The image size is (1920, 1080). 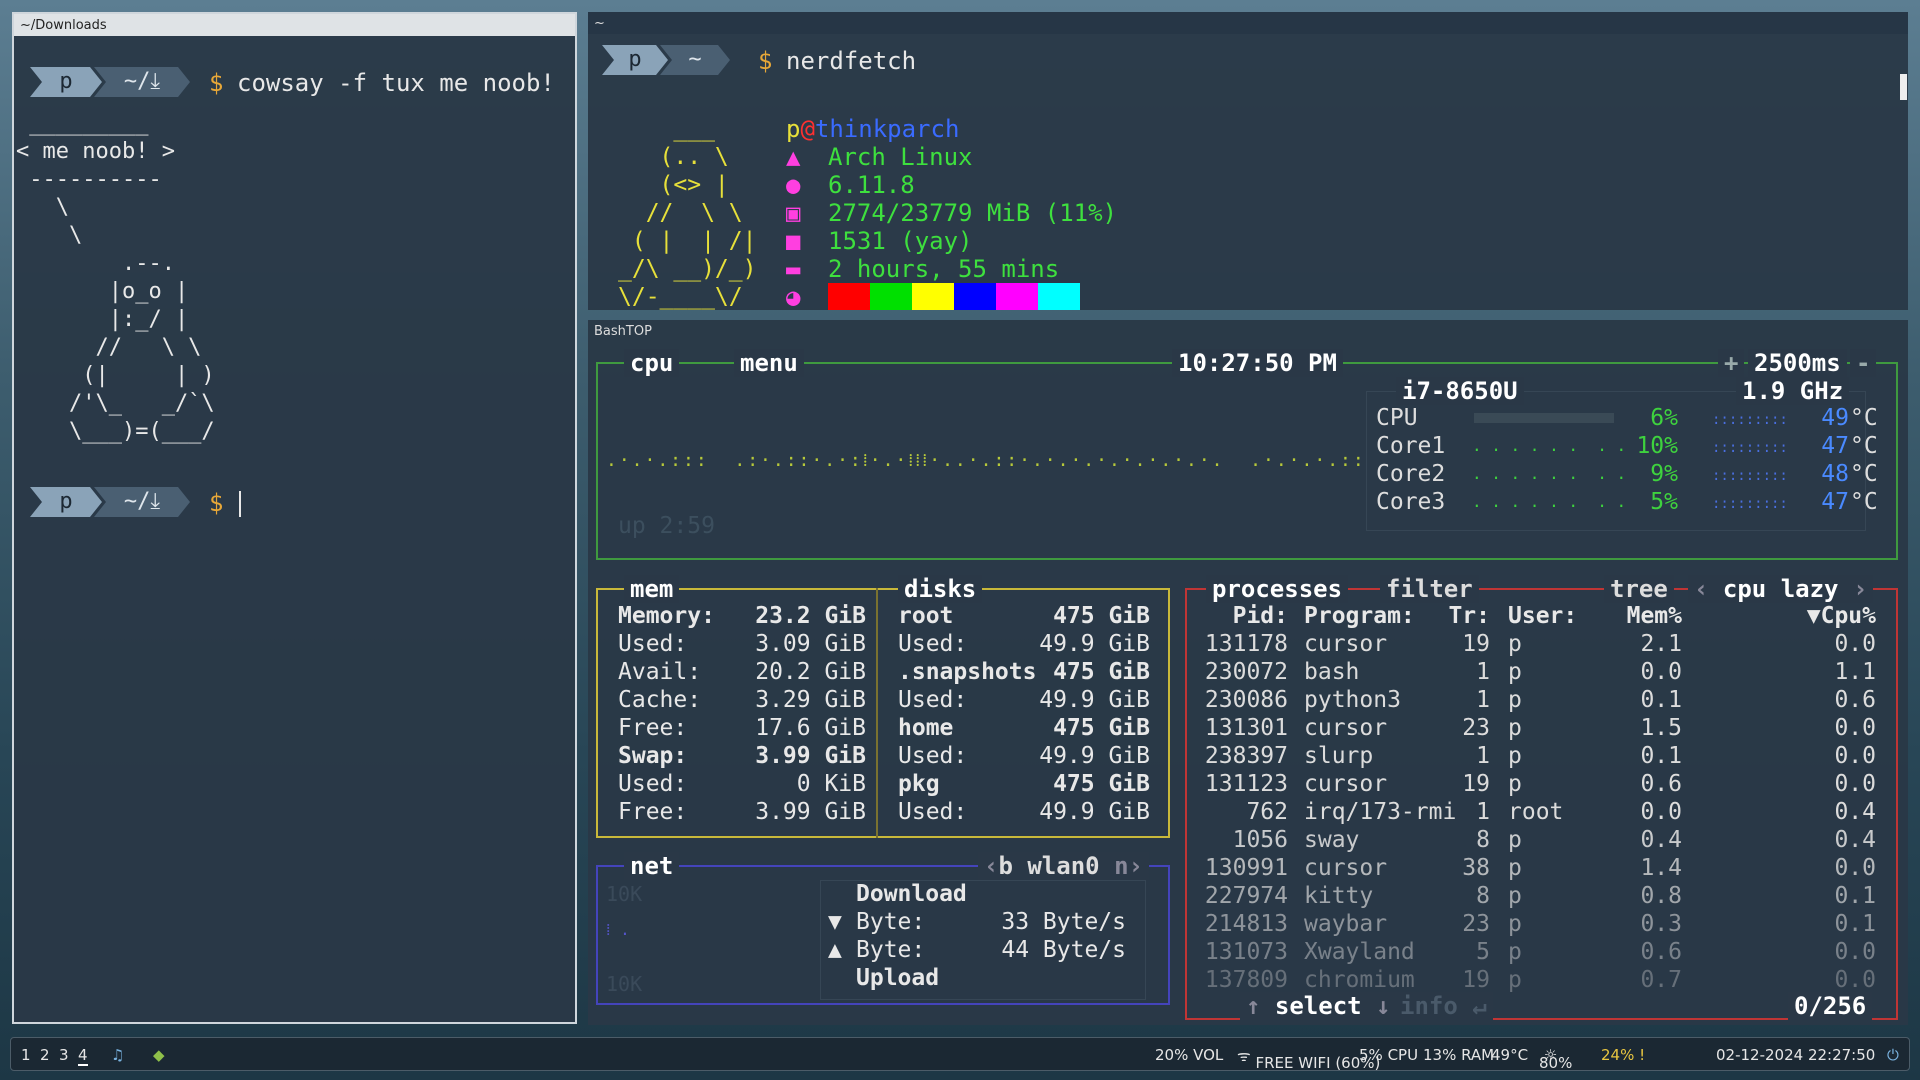 I want to click on net-box-title: net, so click(x=652, y=866).